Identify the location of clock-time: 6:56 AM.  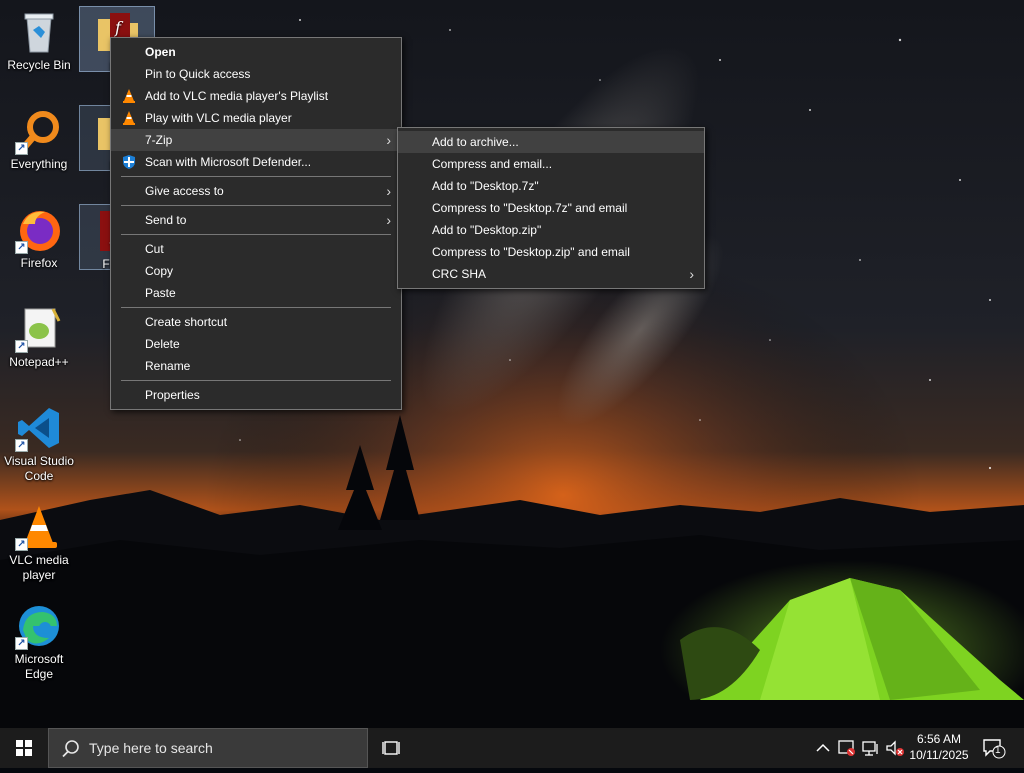
(939, 739).